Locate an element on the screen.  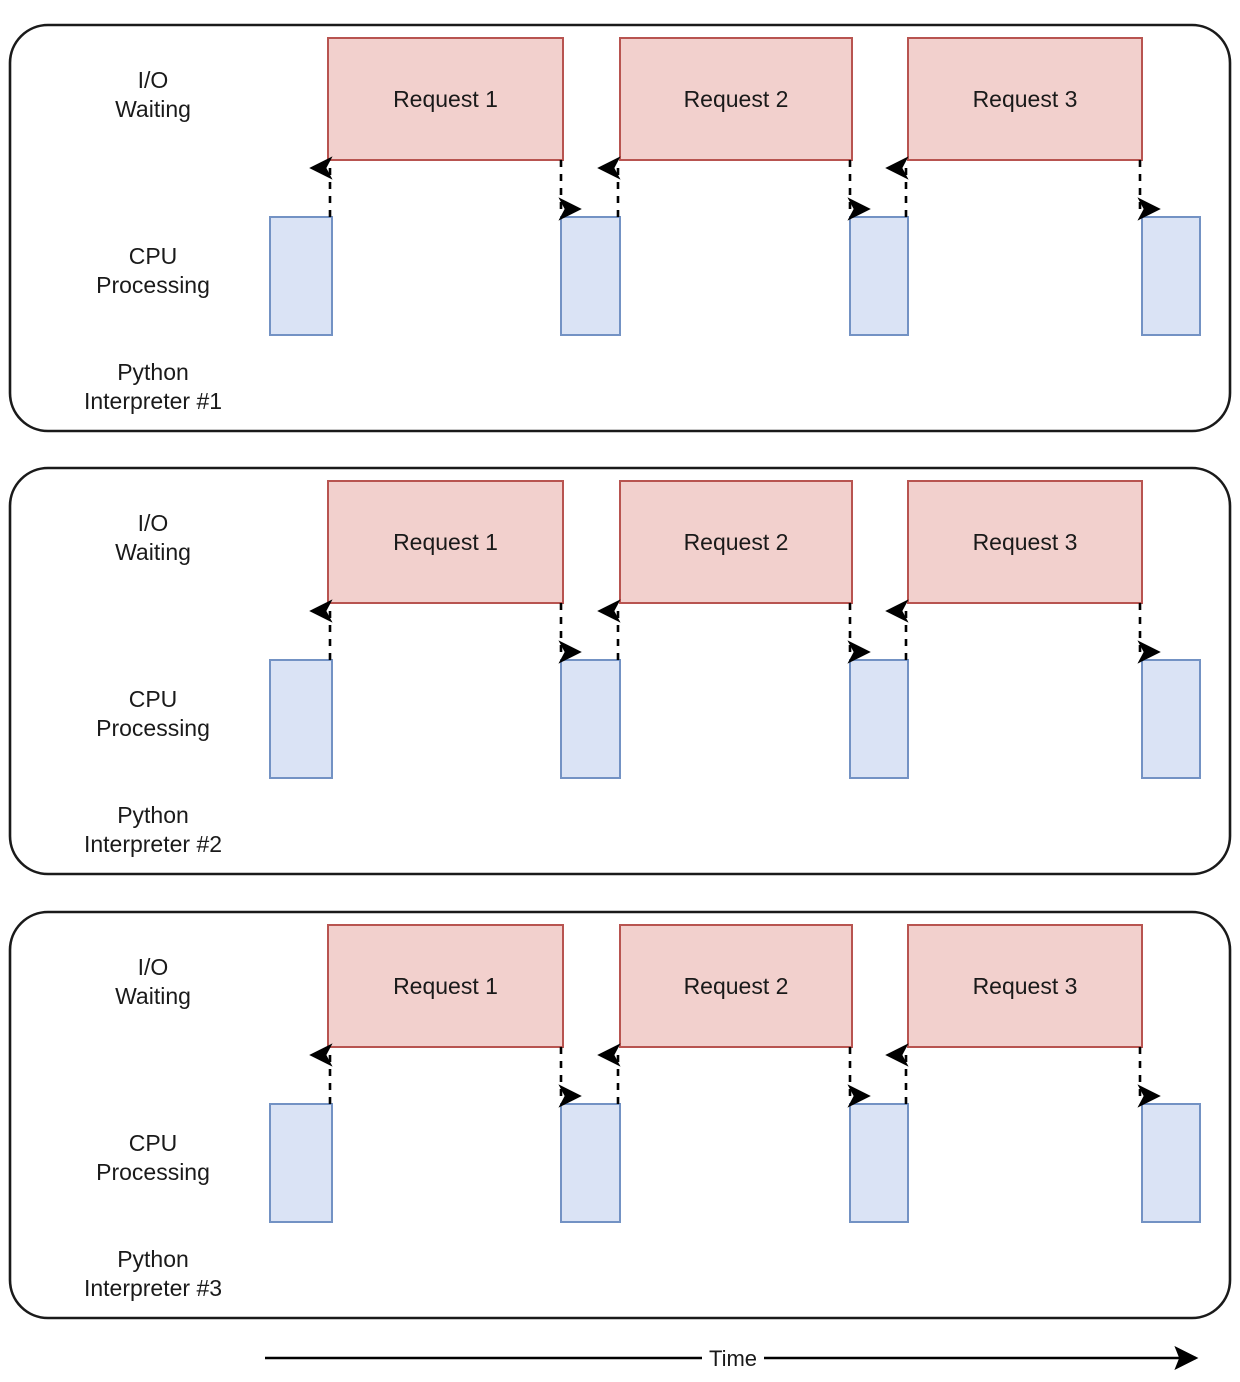
interpreter-label-line2: Interpreter #2 is located at coordinates (153, 844).